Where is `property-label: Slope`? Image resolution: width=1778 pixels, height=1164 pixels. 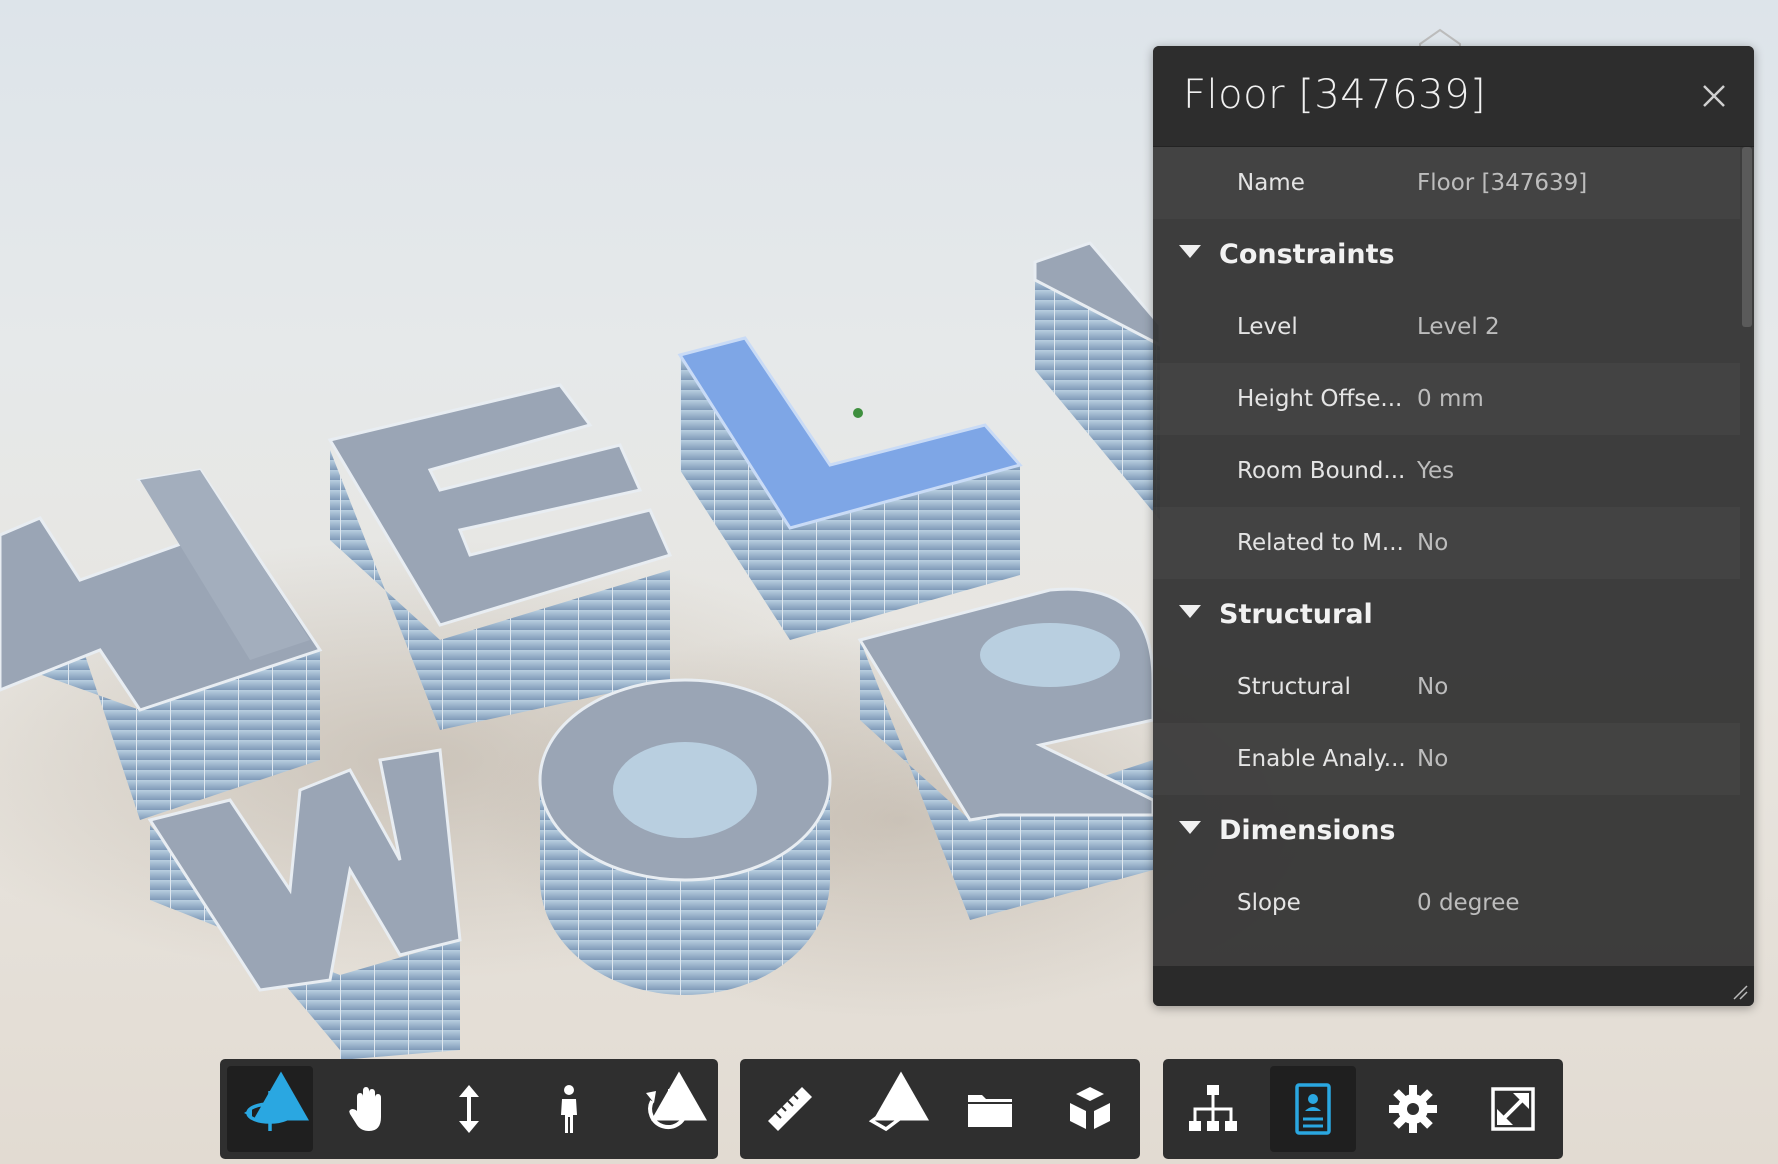
property-label: Slope is located at coordinates (1269, 903).